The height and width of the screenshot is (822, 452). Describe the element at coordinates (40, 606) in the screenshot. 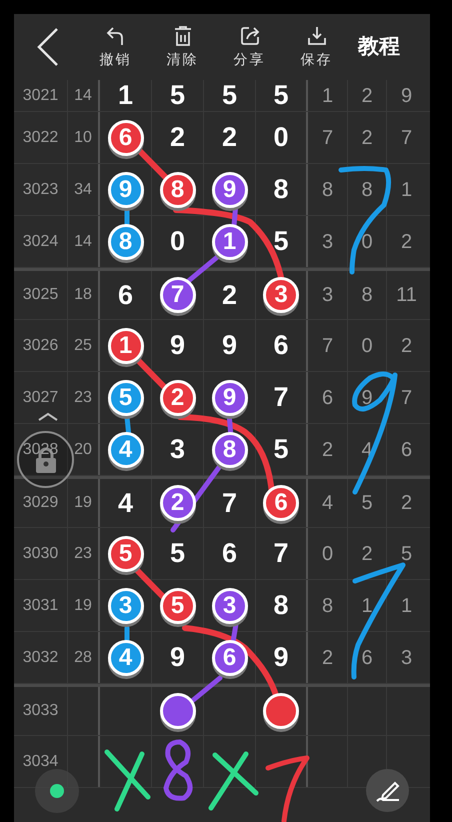

I see `period-number: 3031` at that location.